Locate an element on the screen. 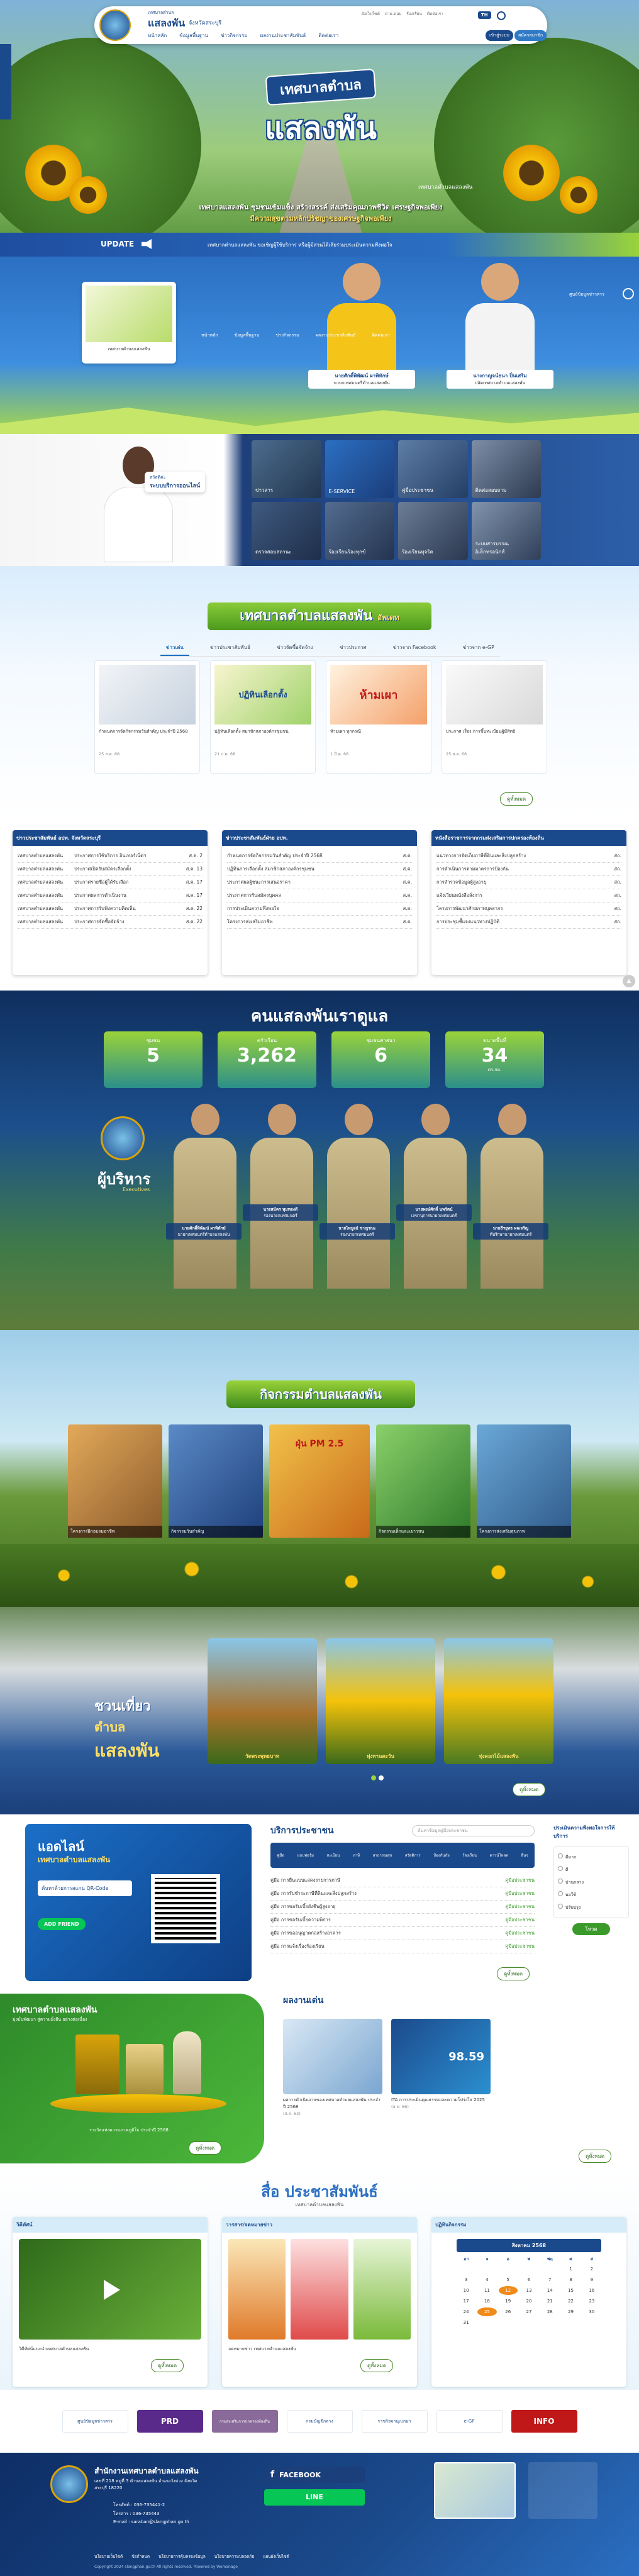 The height and width of the screenshot is (2576, 639). activity-card: กิจกรรมวันสำคัญ is located at coordinates (216, 1481).